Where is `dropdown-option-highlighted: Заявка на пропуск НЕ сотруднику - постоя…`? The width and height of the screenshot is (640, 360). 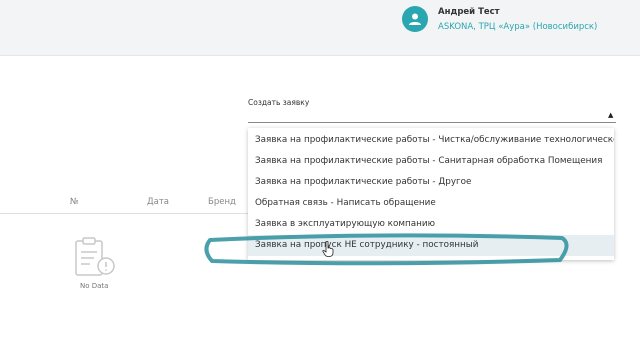 dropdown-option-highlighted: Заявка на пропуск НЕ сотруднику - постоя… is located at coordinates (431, 245).